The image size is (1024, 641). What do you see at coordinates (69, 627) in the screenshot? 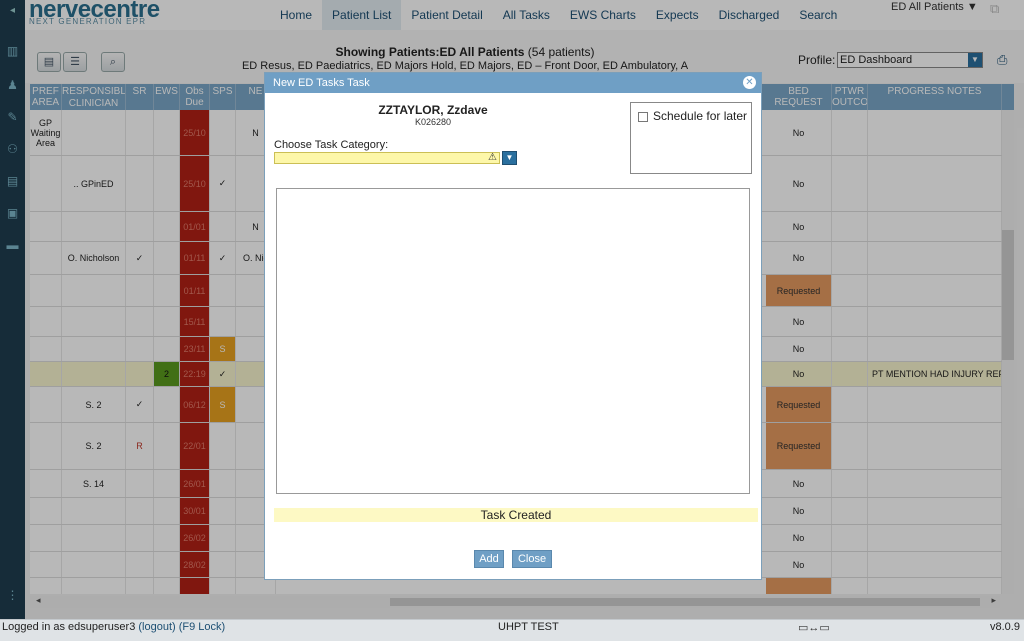
I see `logged-in-text: Logged in as edsuperuser3` at bounding box center [69, 627].